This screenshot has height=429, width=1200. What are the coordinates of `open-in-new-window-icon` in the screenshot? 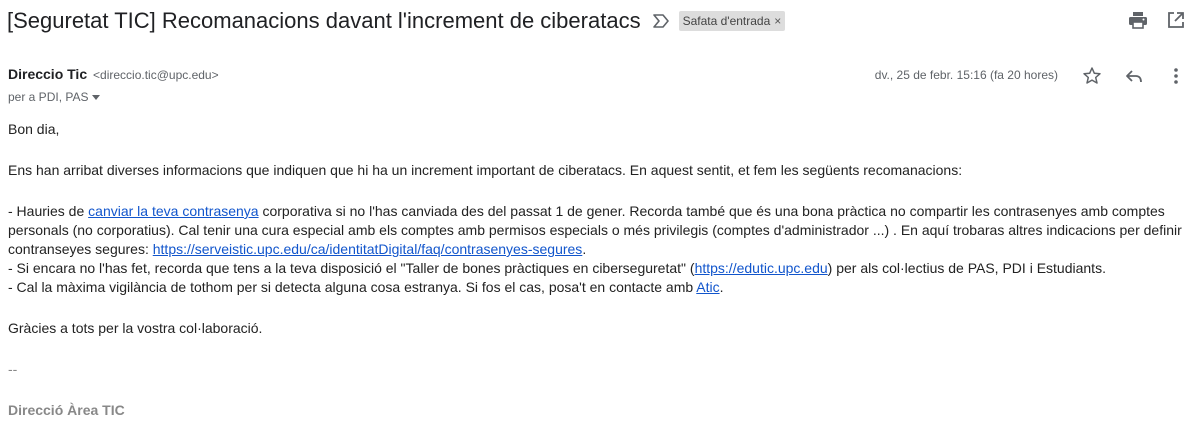 It's located at (1176, 20).